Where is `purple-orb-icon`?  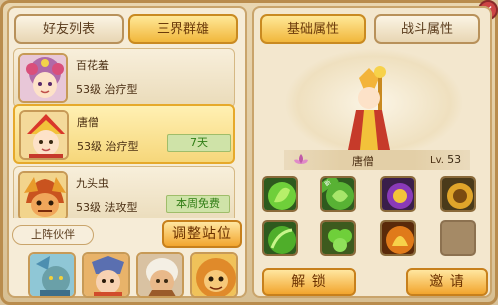 purple-orb-icon is located at coordinates (398, 194).